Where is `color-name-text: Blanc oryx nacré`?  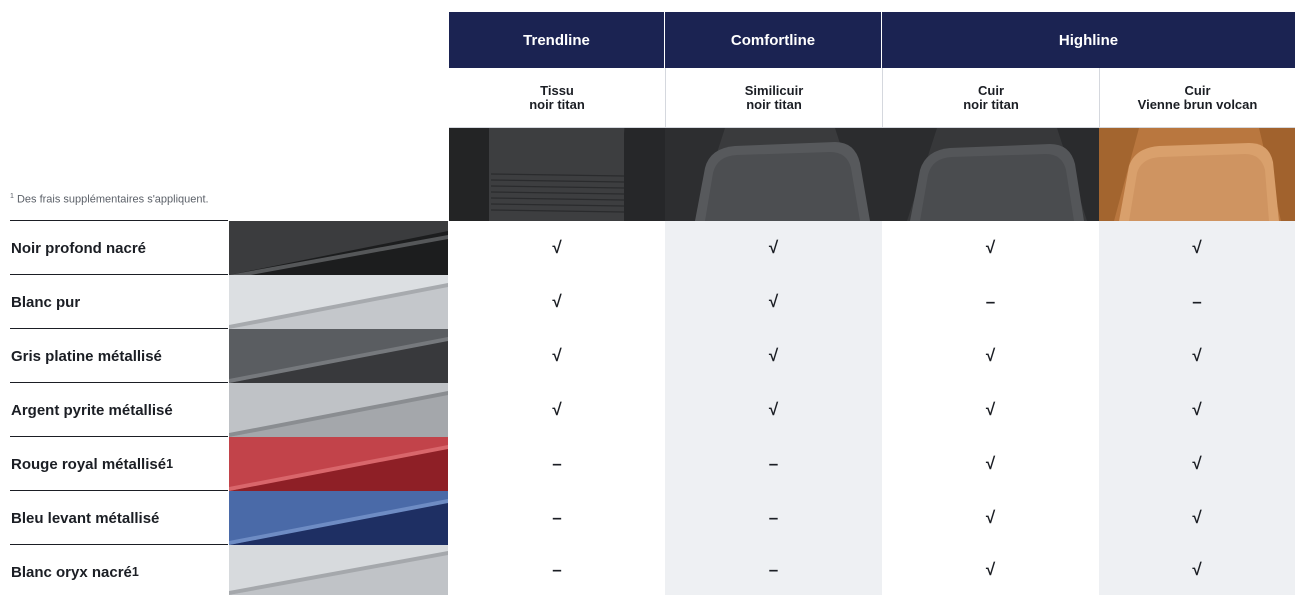
color-name-text: Blanc oryx nacré is located at coordinates (71, 572).